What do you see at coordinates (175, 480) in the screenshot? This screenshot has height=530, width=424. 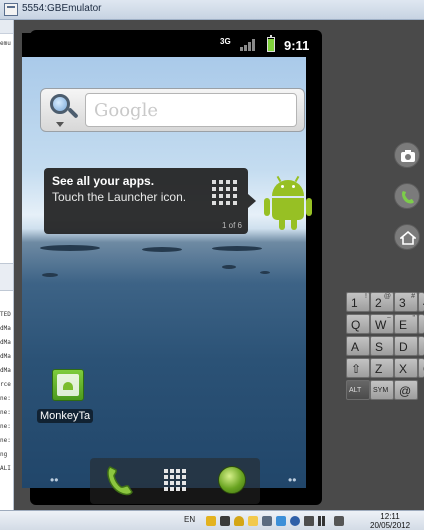 I see `app-launcher-icon` at bounding box center [175, 480].